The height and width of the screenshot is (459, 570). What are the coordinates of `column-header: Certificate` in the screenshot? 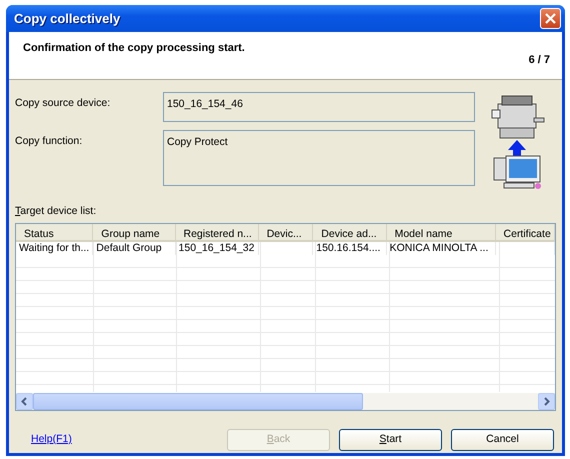 It's located at (525, 232).